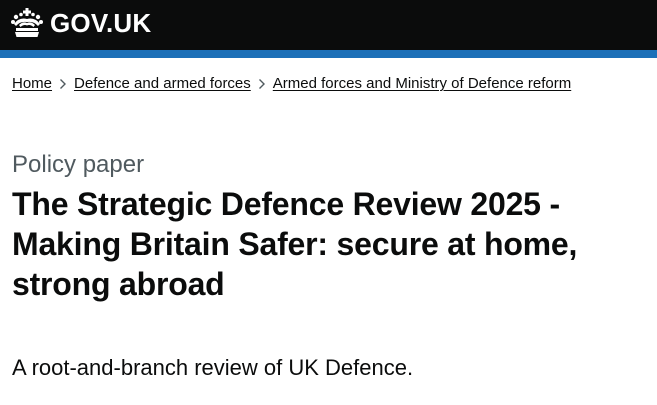 The width and height of the screenshot is (657, 405). What do you see at coordinates (213, 367) in the screenshot?
I see `lead-paragraph: A root-and-branch review of UK Defence.` at bounding box center [213, 367].